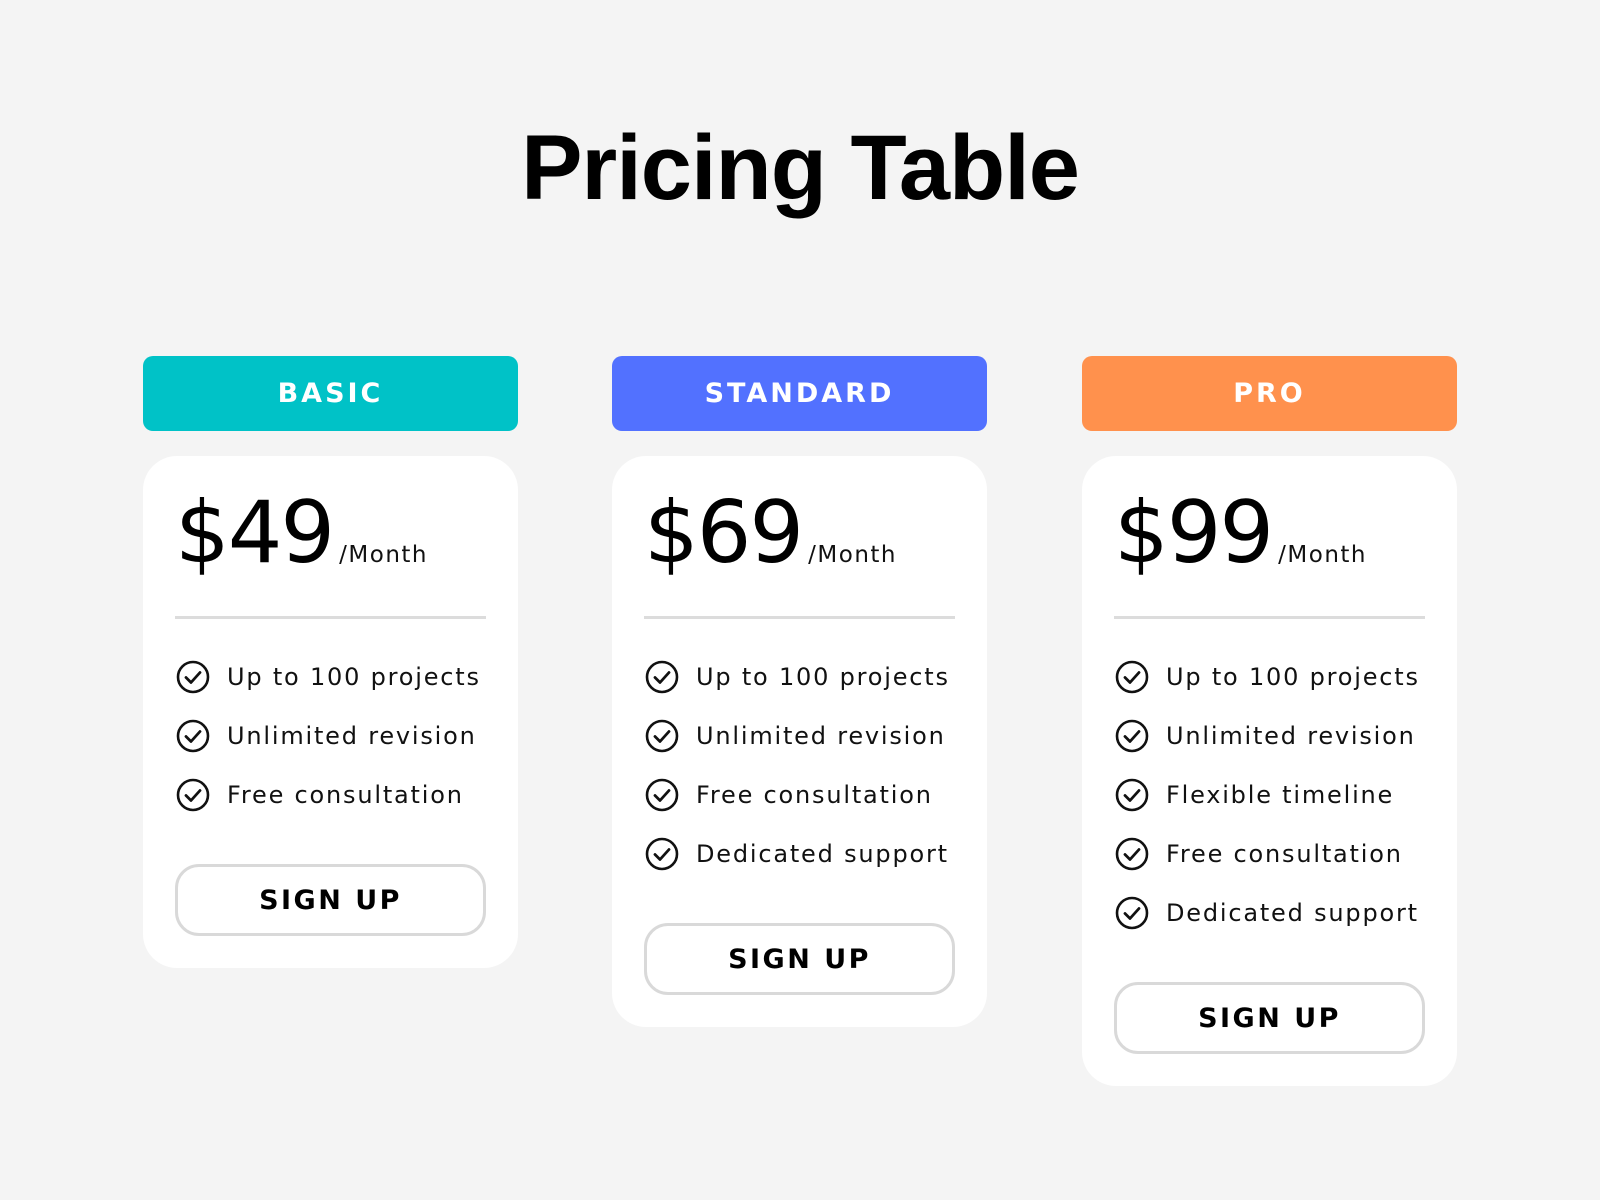 The image size is (1600, 1200). I want to click on plan-price: $49, so click(255, 533).